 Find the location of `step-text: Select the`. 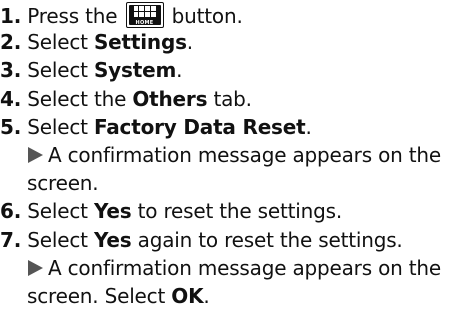

step-text: Select the is located at coordinates (80, 98).